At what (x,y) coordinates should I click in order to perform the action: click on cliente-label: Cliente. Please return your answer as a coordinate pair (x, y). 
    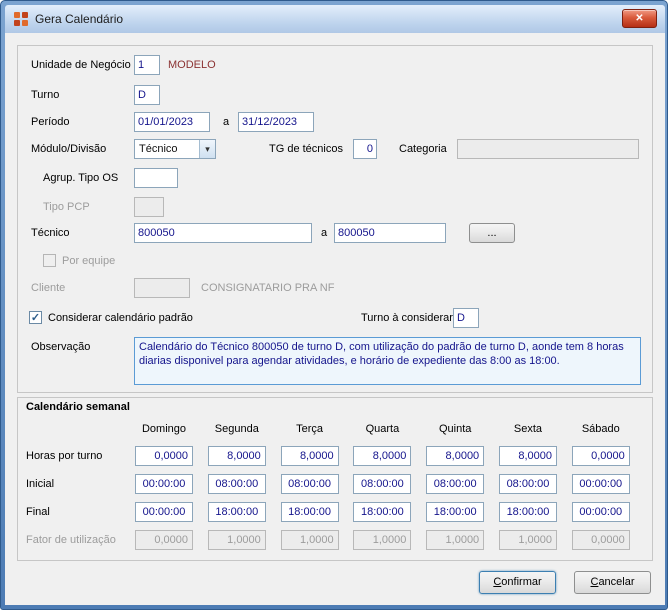
    Looking at the image, I should click on (48, 288).